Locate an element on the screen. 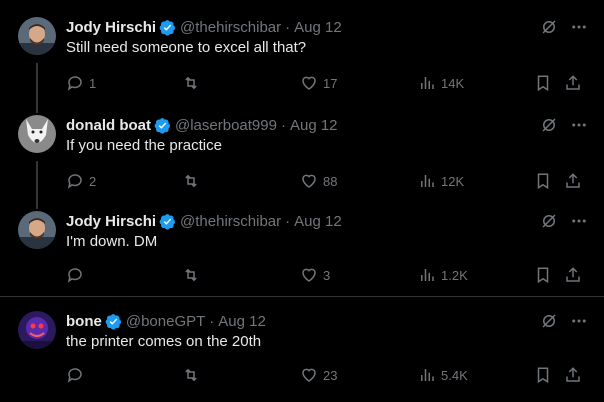 Image resolution: width=604 pixels, height=402 pixels. tweet-divider is located at coordinates (302, 296).